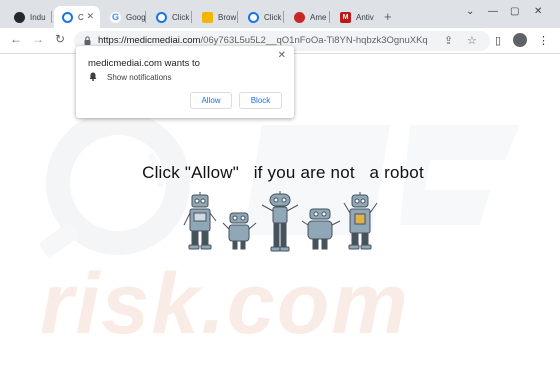  I want to click on menu-icon: ⋮, so click(543, 40).